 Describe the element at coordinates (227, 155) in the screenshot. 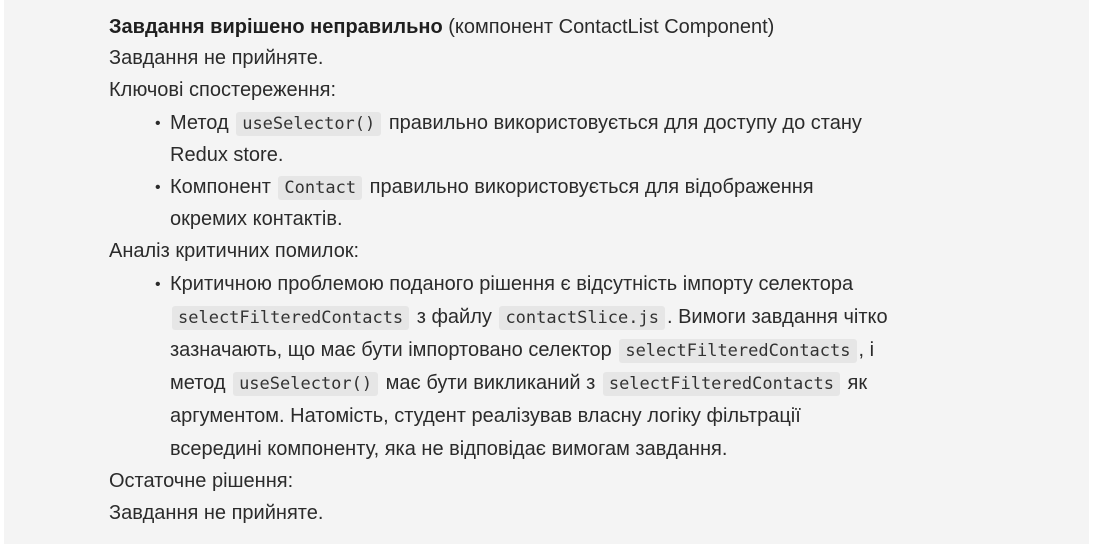

I see `observation-item-1-cont: Redux store.` at that location.